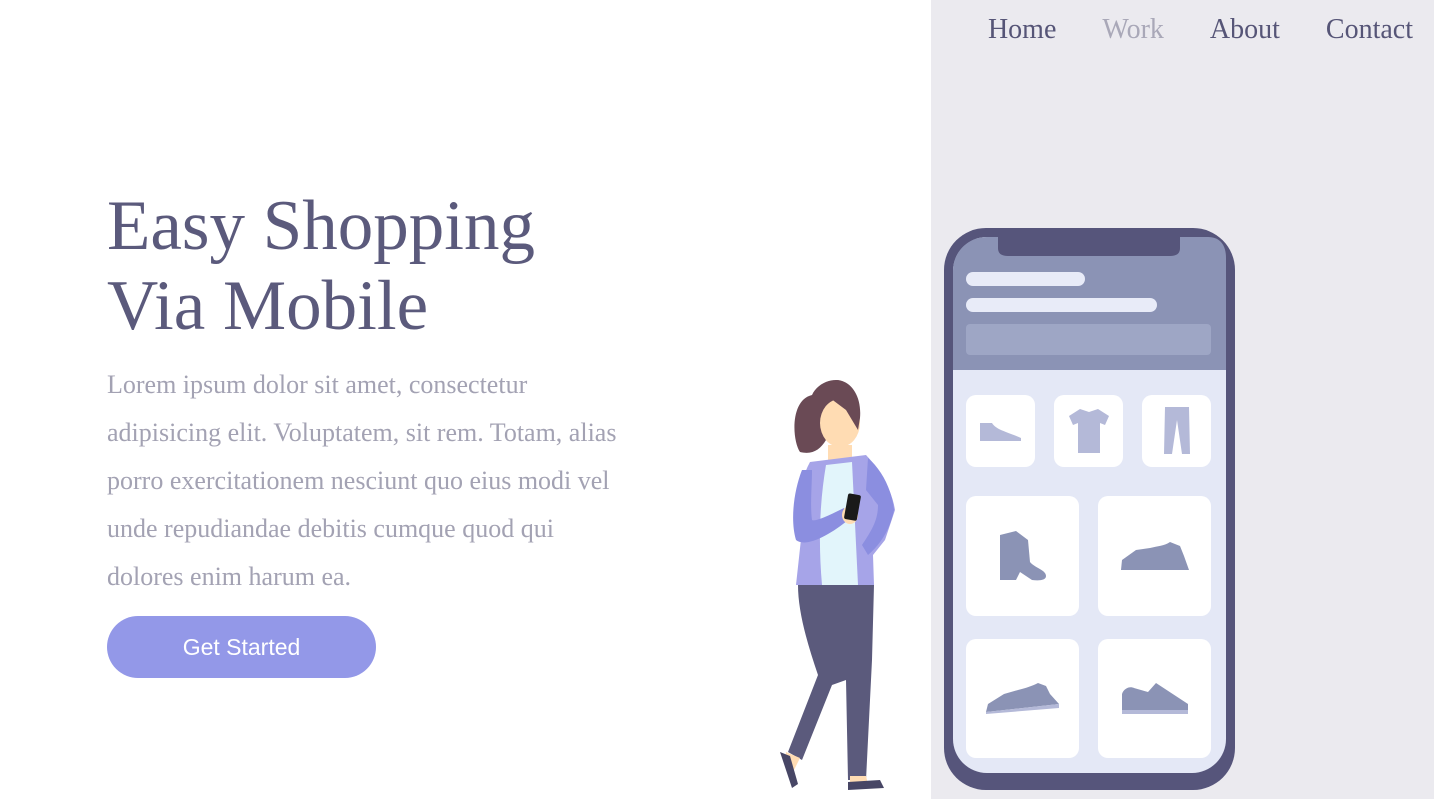 The image size is (1434, 799). I want to click on get-started-button: Get Started, so click(241, 647).